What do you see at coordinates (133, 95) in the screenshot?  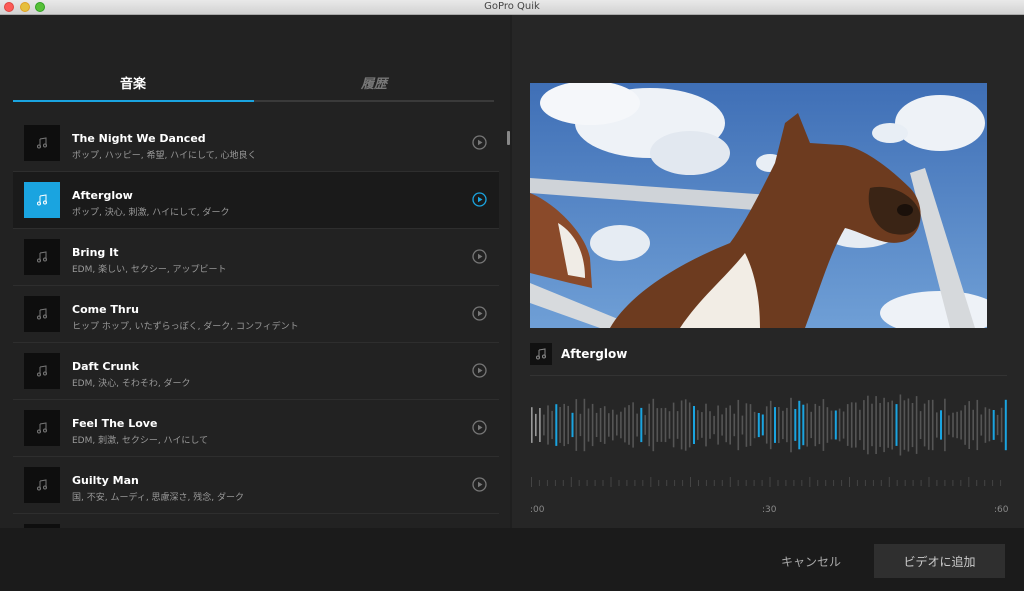 I see `tab-music: 音楽` at bounding box center [133, 95].